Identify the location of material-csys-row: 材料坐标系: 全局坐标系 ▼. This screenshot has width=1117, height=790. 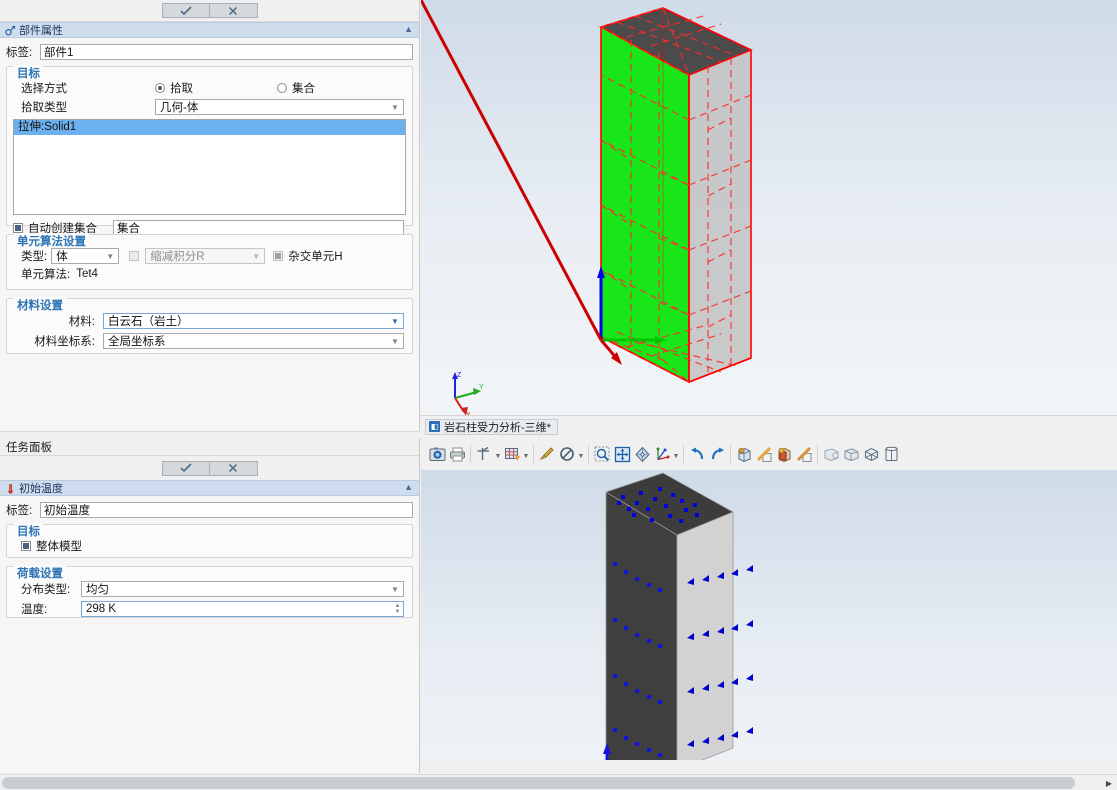
(209, 341).